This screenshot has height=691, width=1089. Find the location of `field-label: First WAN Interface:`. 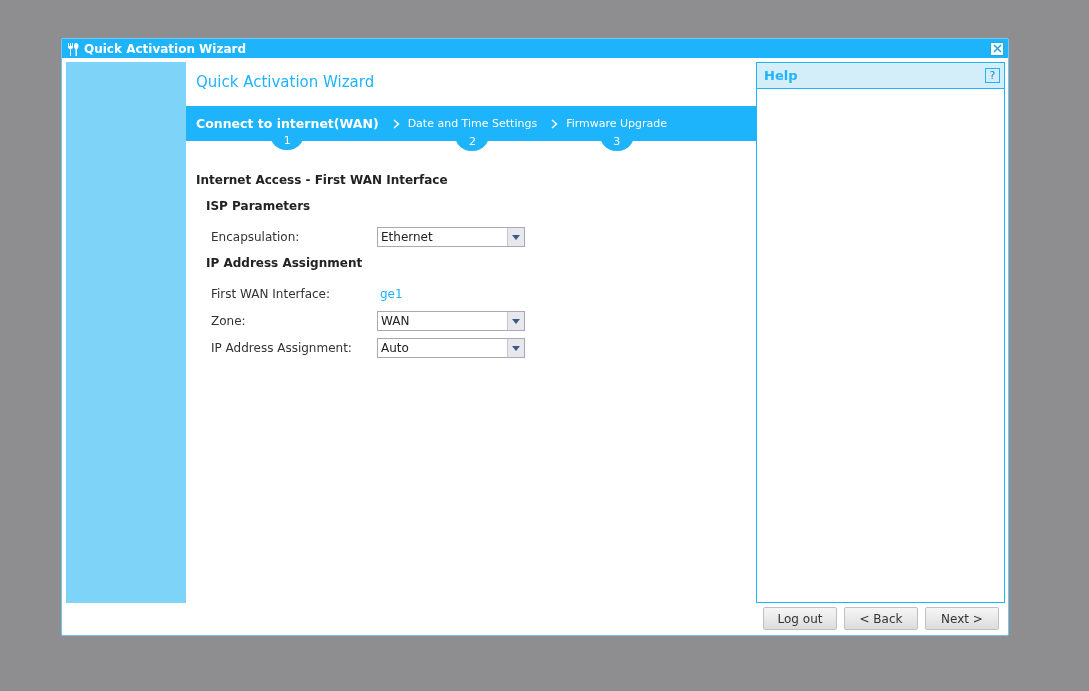

field-label: First WAN Interface: is located at coordinates (271, 294).